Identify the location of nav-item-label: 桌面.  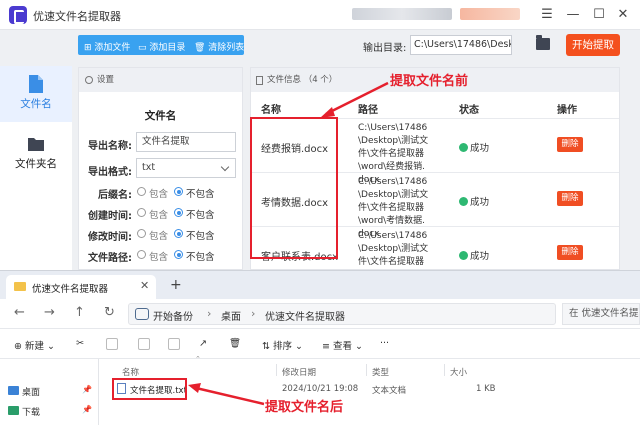
(31, 393).